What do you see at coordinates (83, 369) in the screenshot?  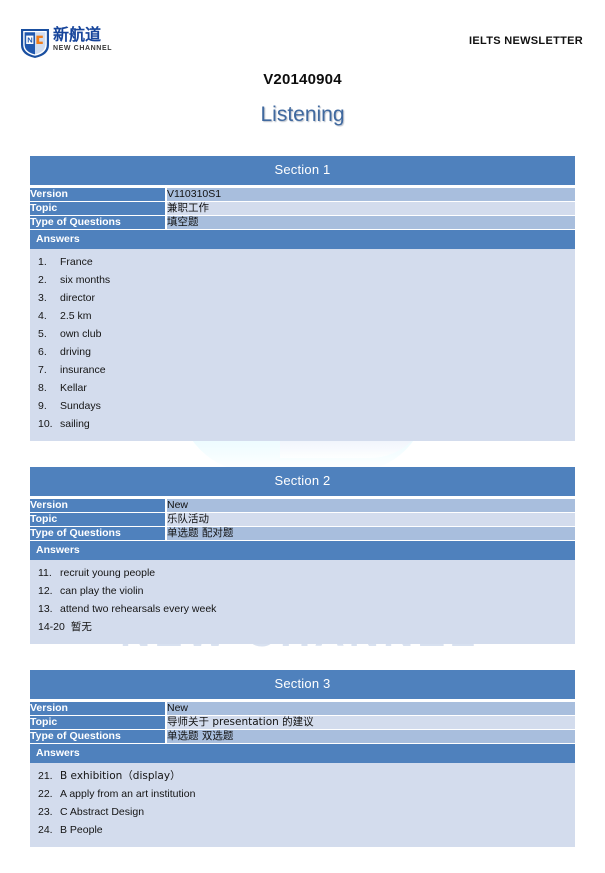 I see `answer-text: insurance` at bounding box center [83, 369].